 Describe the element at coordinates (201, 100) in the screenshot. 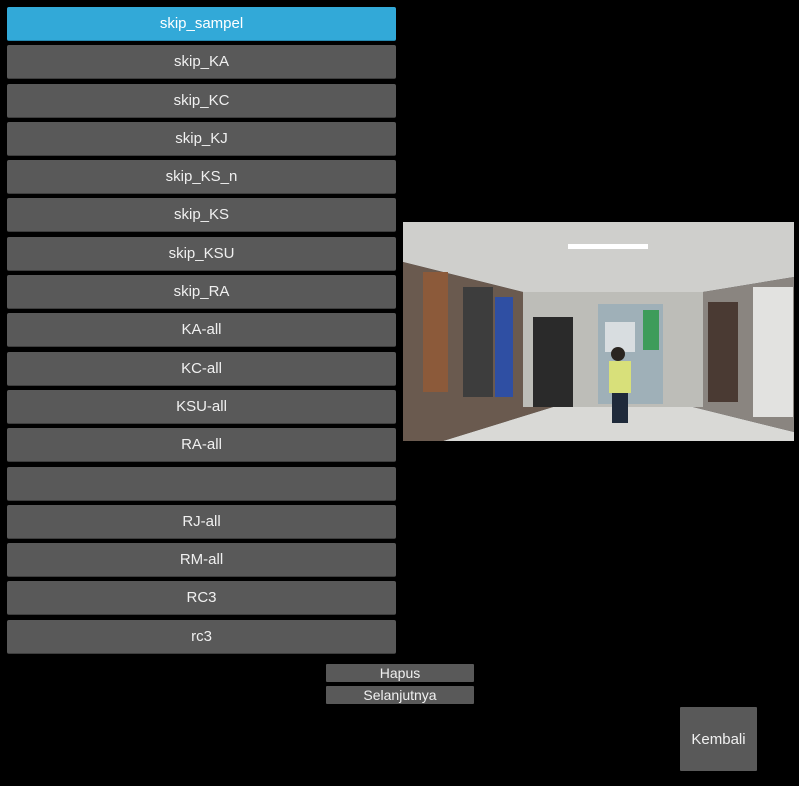

I see `list-item-button: skip_KC` at that location.